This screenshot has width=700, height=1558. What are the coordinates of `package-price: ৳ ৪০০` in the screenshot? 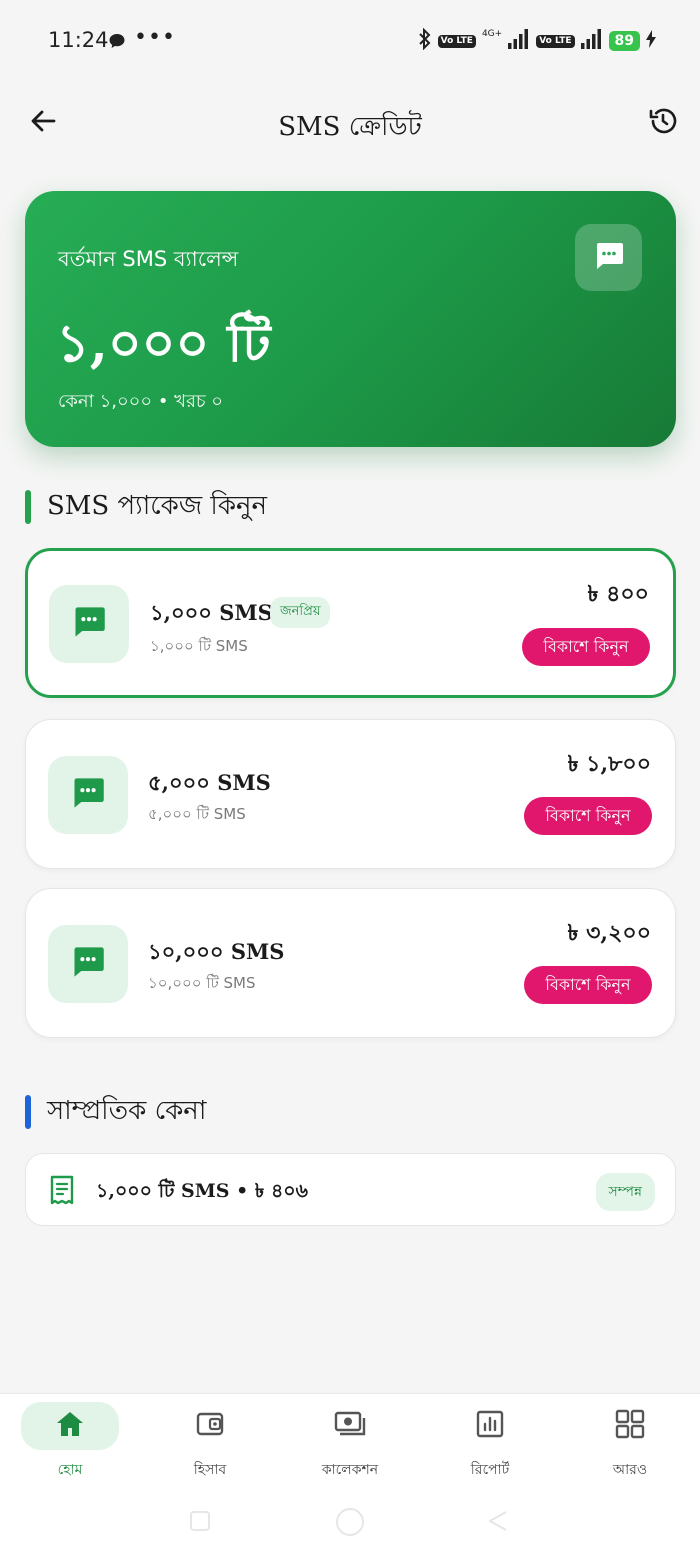 It's located at (618, 594).